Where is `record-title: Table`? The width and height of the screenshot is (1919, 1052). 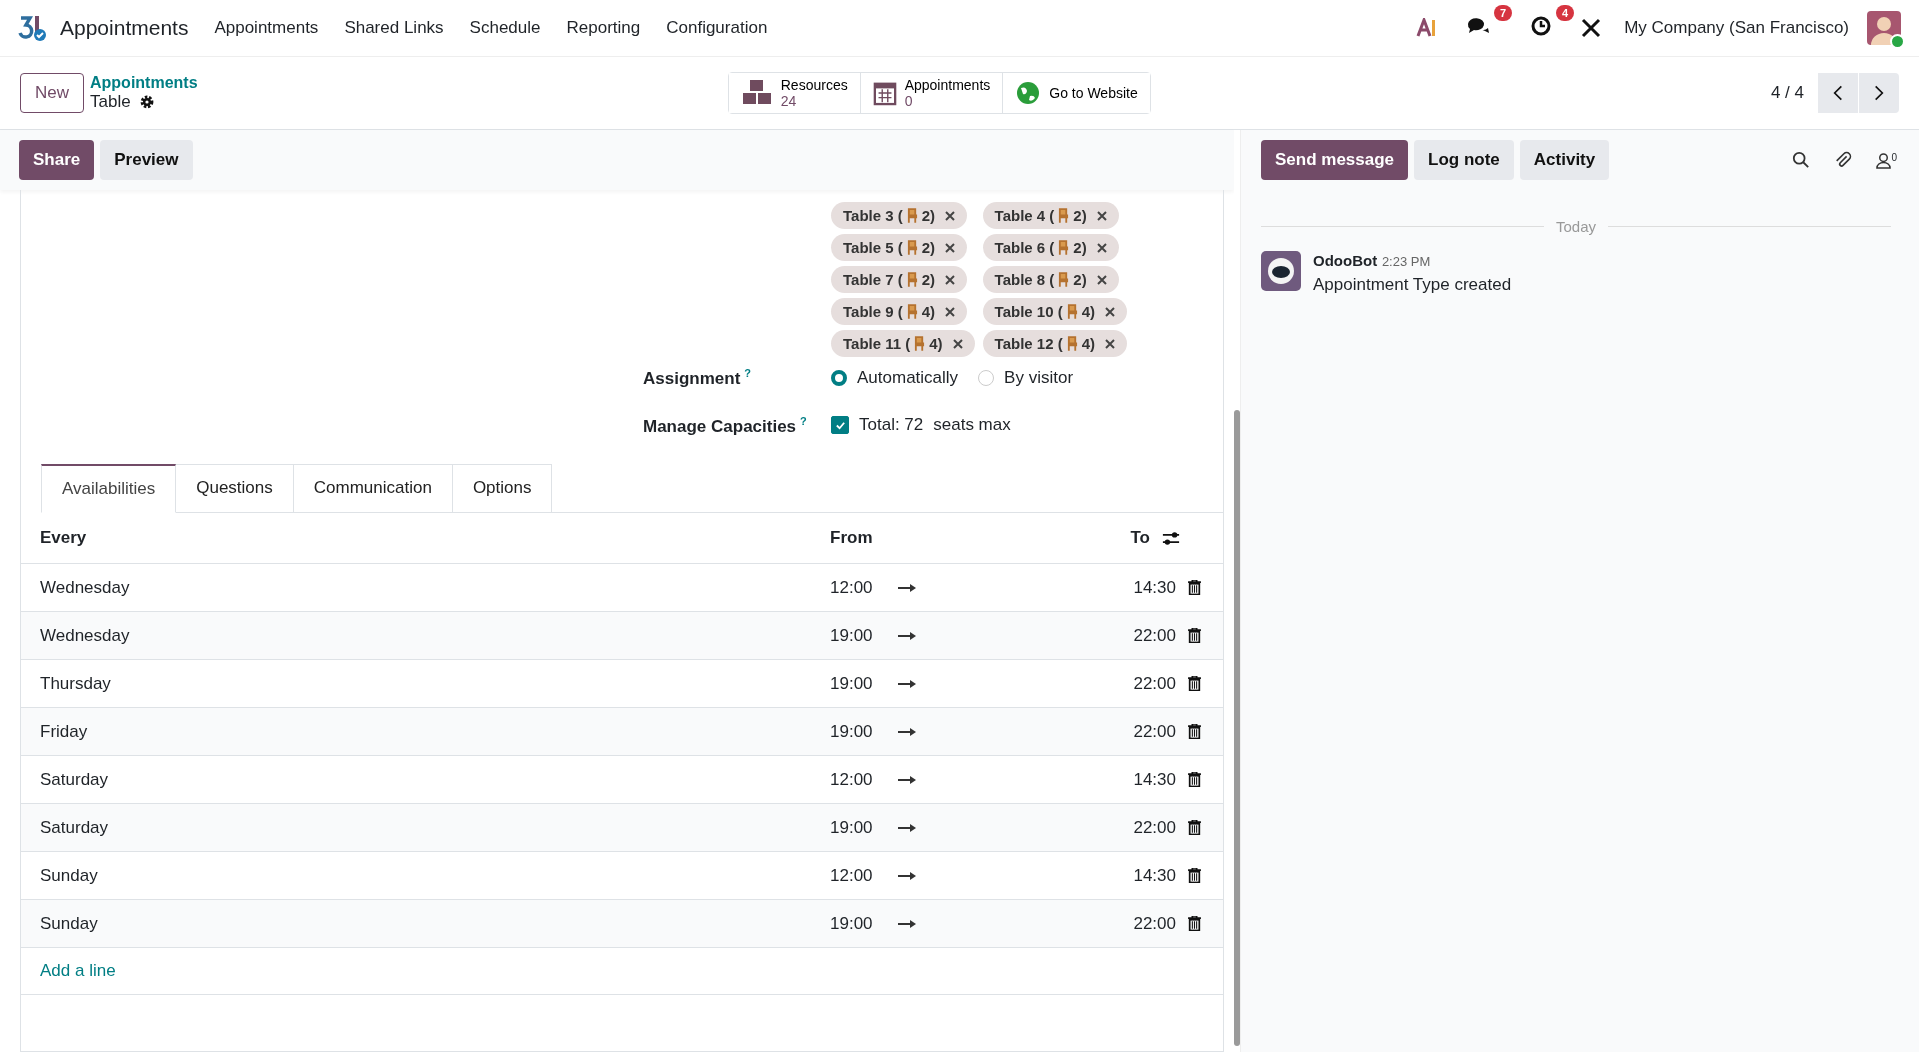 record-title: Table is located at coordinates (110, 102).